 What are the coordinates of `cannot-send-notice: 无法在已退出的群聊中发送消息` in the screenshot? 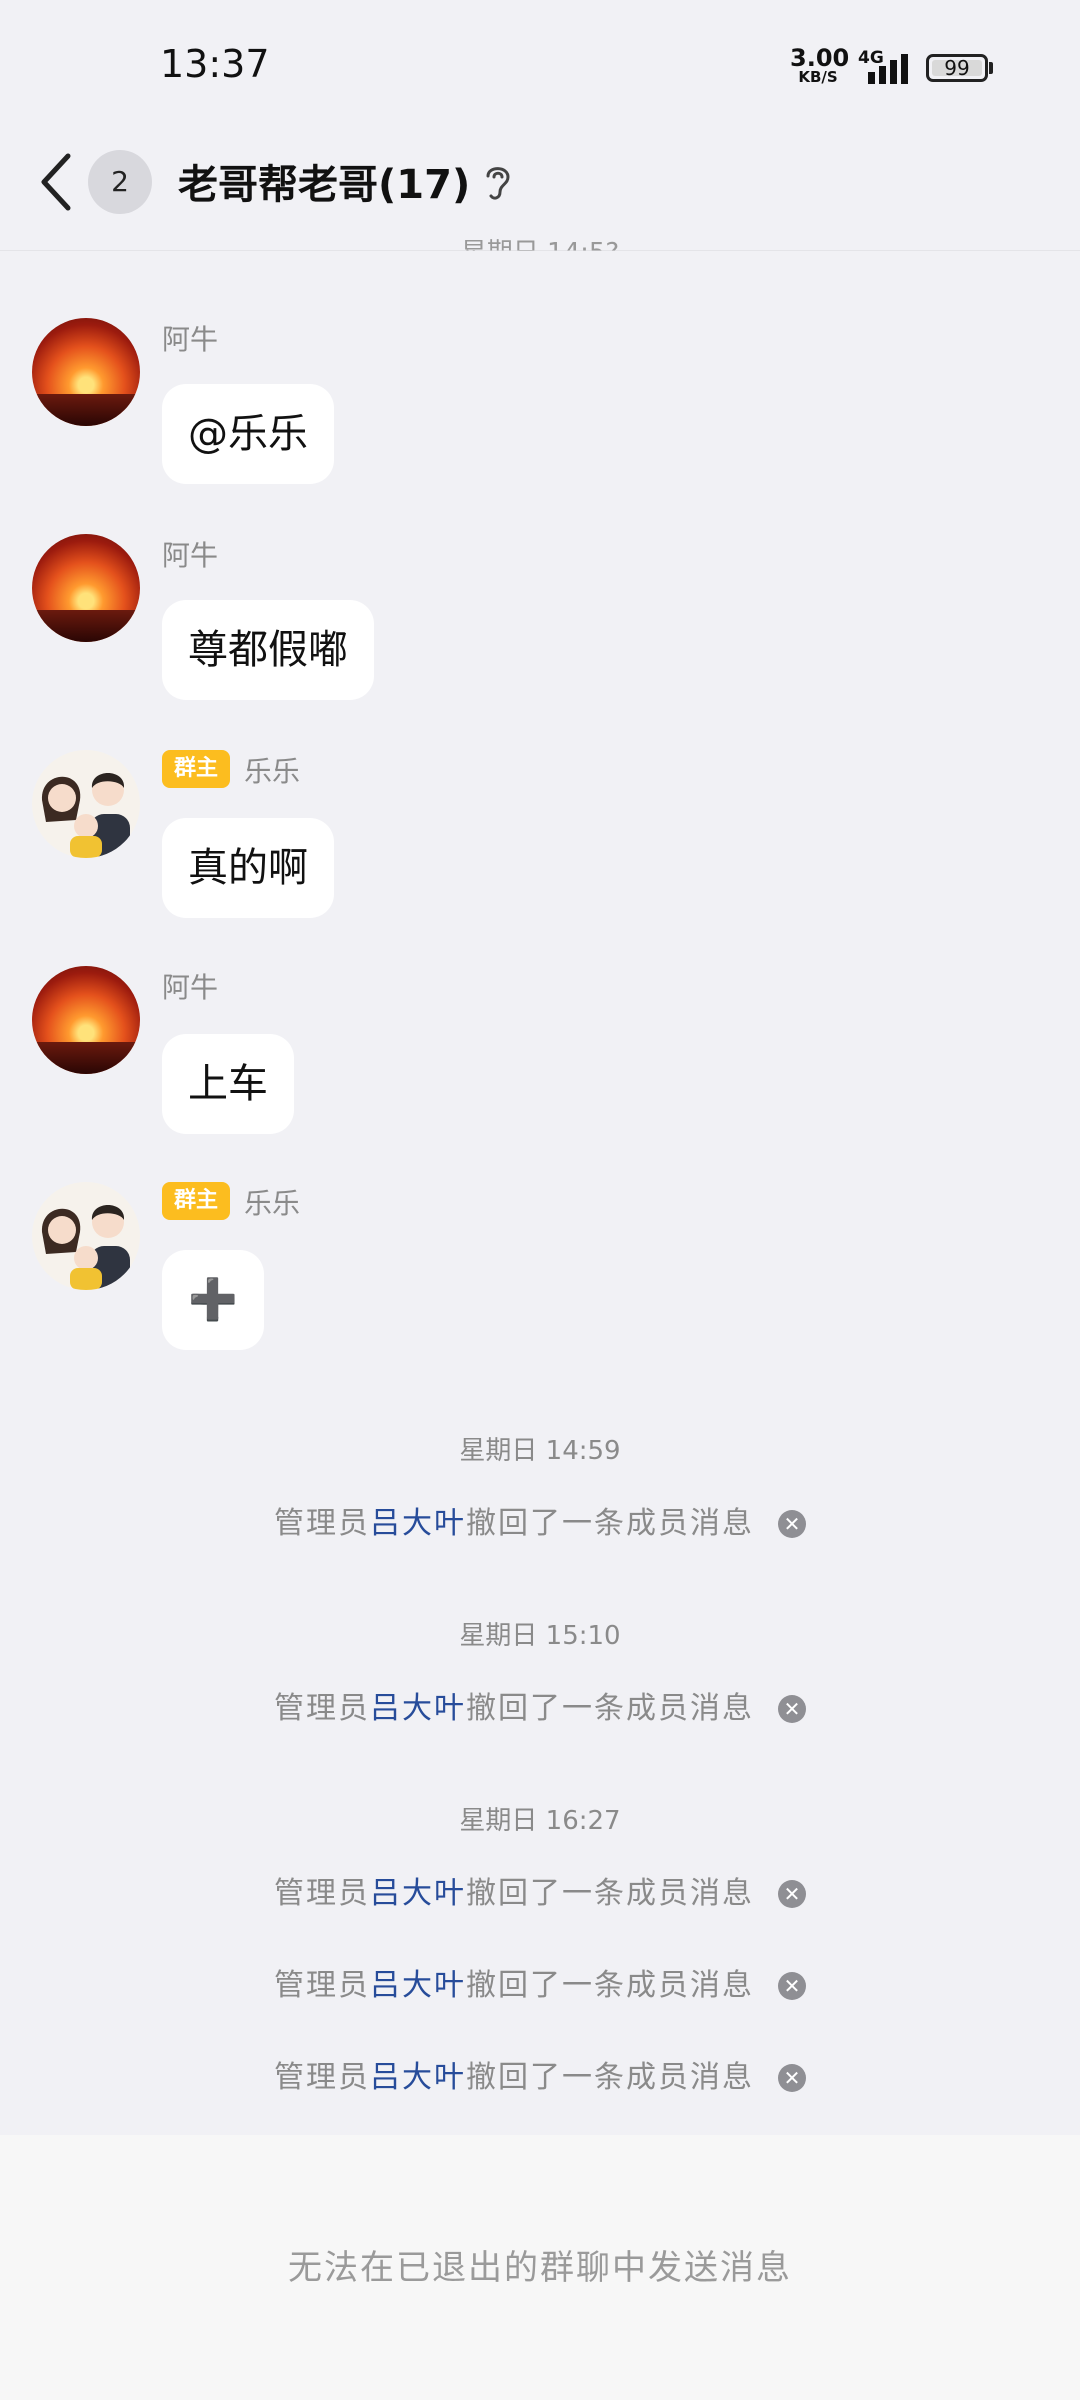 It's located at (540, 2268).